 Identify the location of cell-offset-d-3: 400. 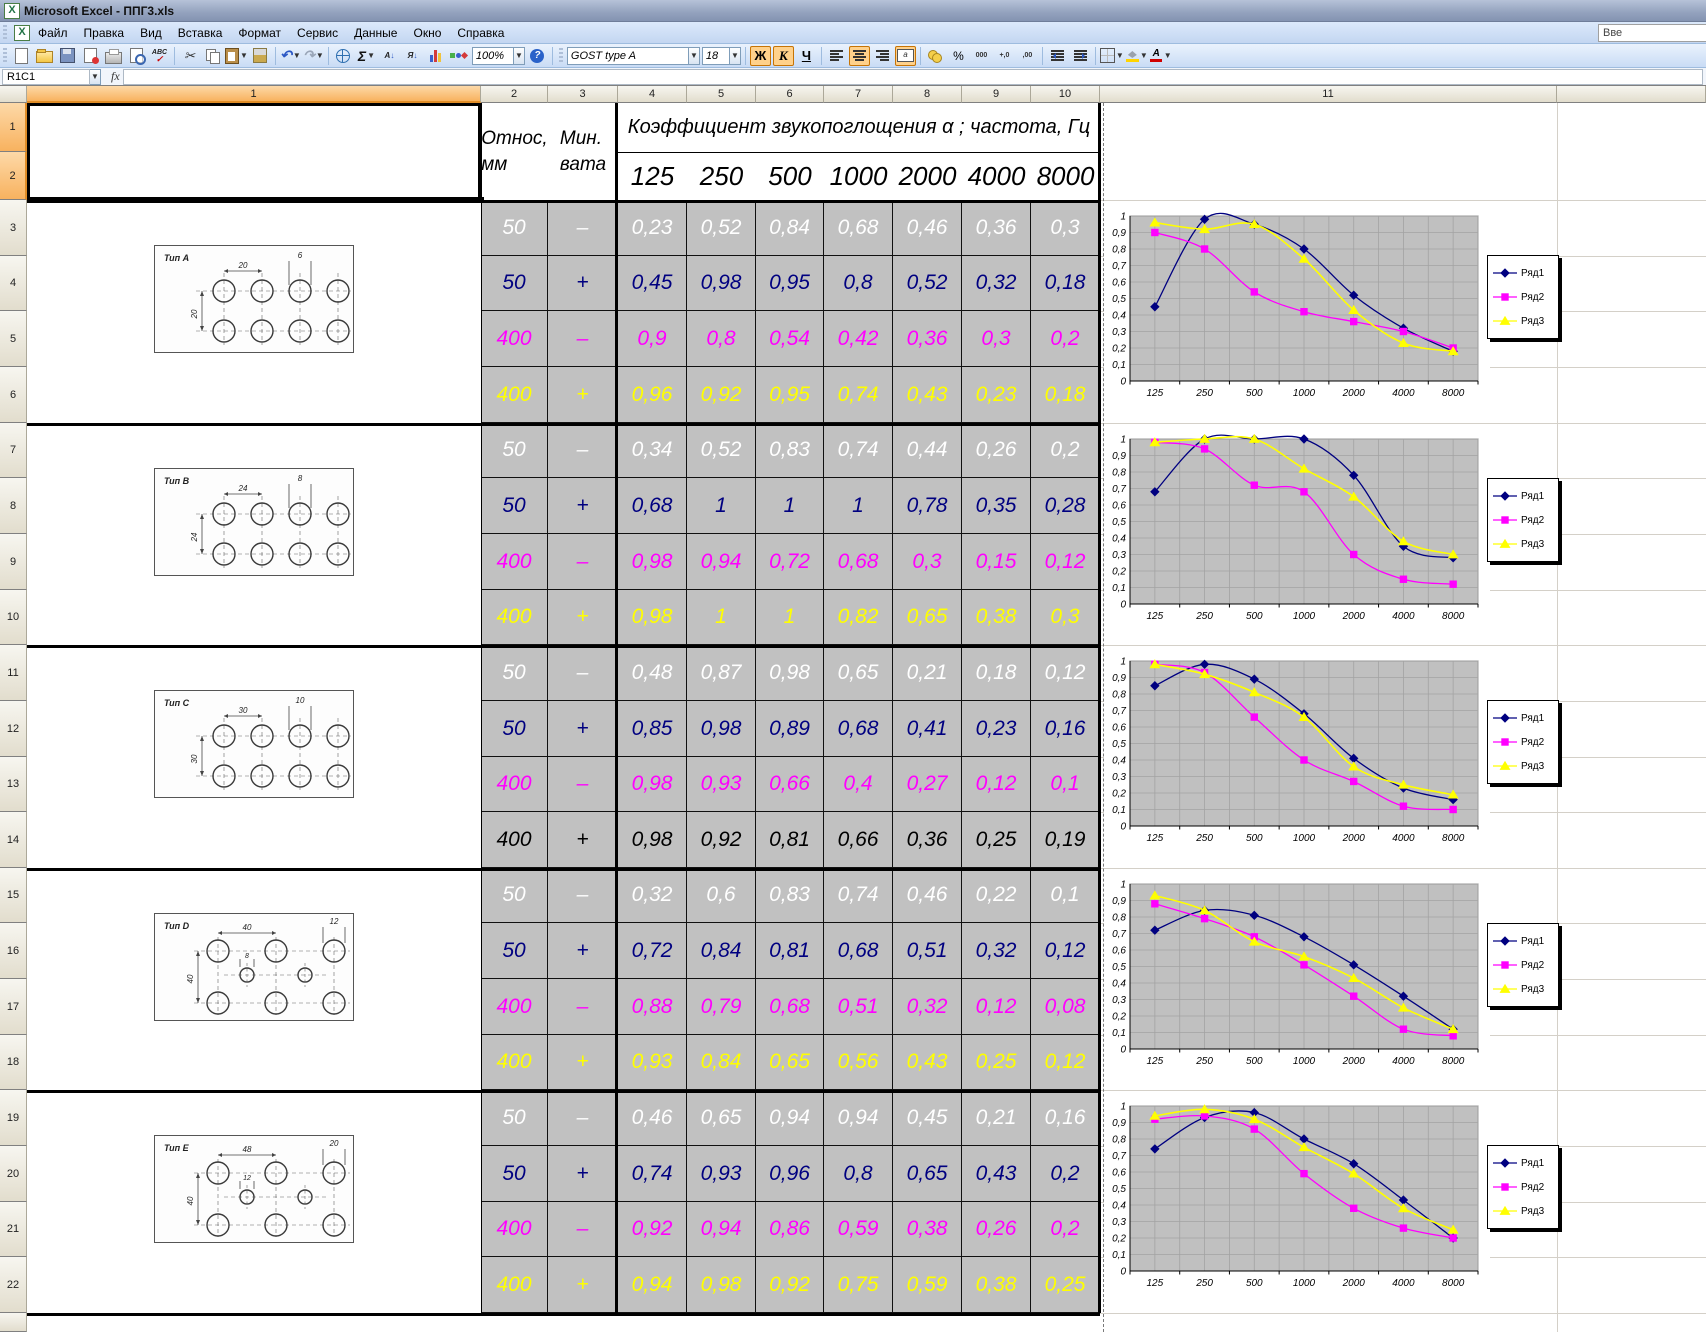
(514, 1062).